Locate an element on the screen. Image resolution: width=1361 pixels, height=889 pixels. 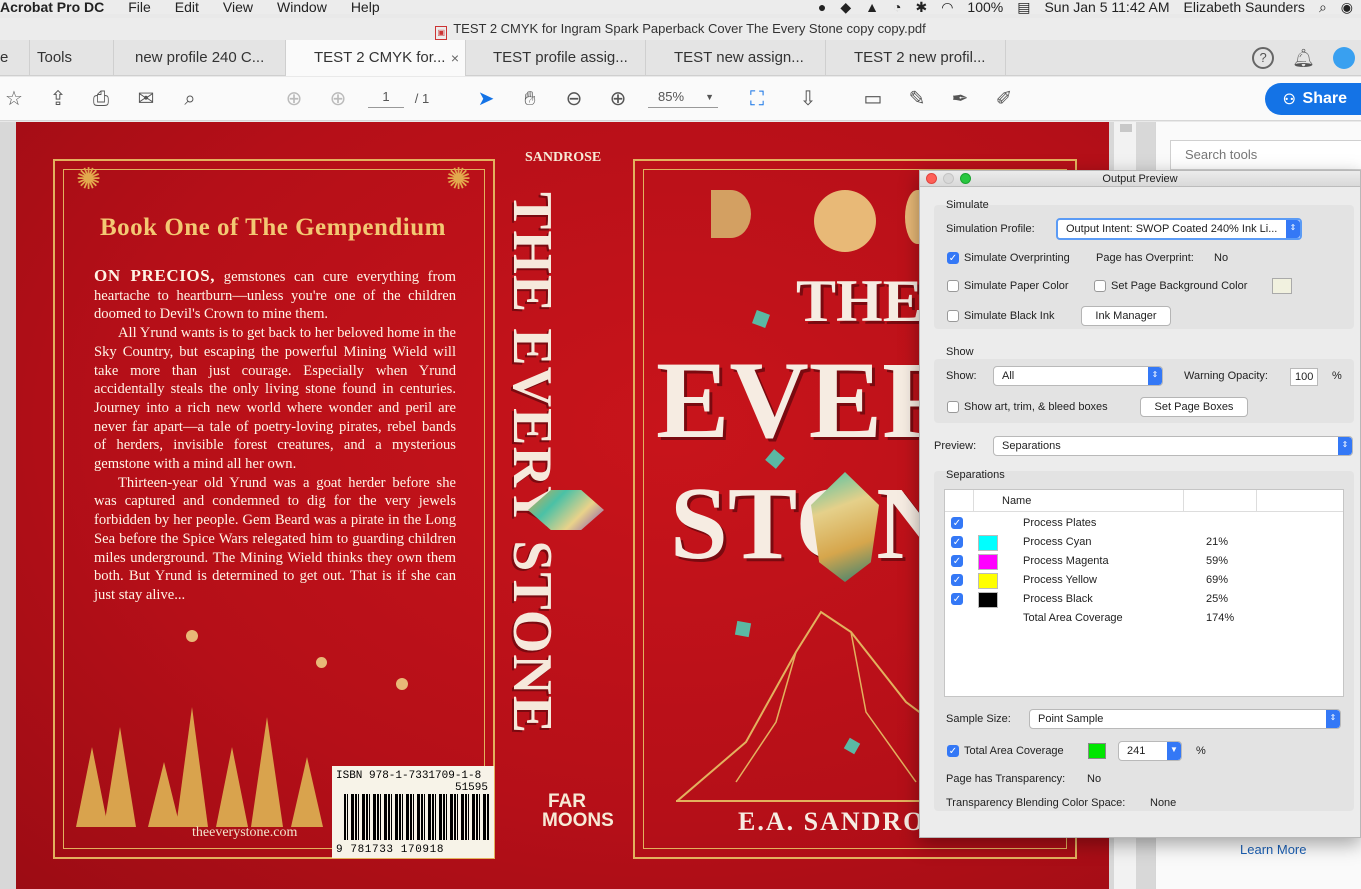
siri-icon: ◉ is located at coordinates (1347, 7).